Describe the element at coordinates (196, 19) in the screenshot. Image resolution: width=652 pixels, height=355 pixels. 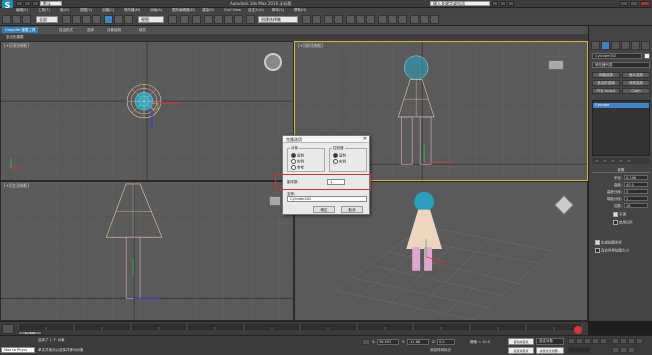
I see `keyboard-shortcut-icon` at that location.